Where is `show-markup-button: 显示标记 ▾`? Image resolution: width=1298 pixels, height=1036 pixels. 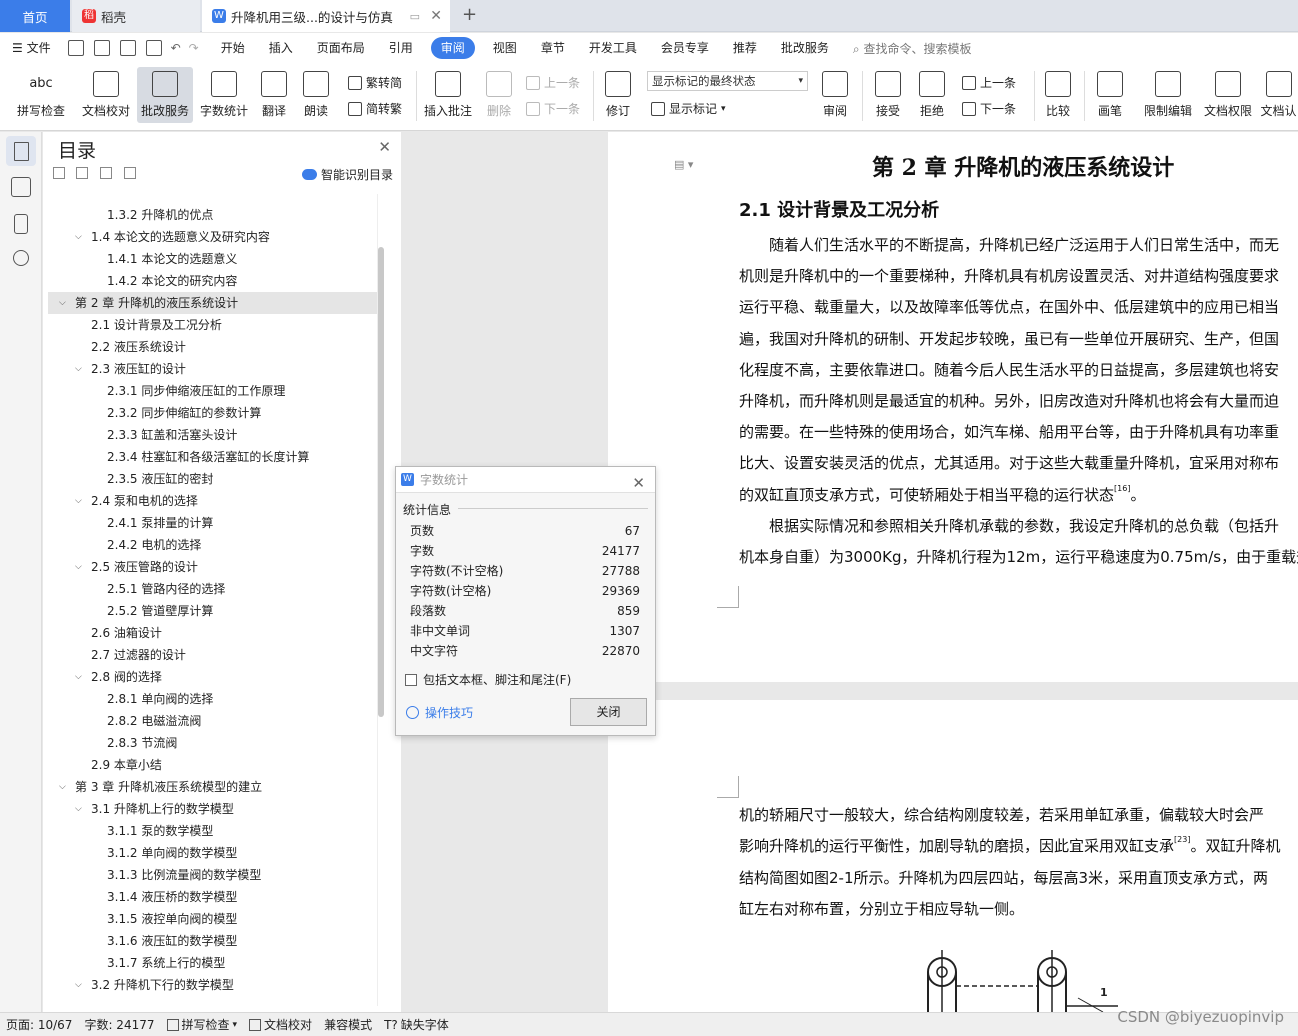
show-markup-button: 显示标记 ▾ is located at coordinates (688, 108).